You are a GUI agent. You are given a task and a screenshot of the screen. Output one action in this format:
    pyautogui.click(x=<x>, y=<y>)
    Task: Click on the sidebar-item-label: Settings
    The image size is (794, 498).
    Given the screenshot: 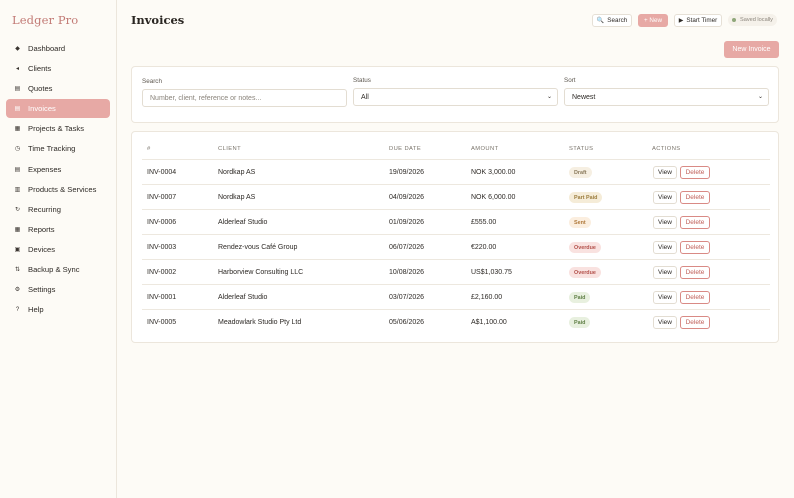 What is the action you would take?
    pyautogui.click(x=42, y=290)
    